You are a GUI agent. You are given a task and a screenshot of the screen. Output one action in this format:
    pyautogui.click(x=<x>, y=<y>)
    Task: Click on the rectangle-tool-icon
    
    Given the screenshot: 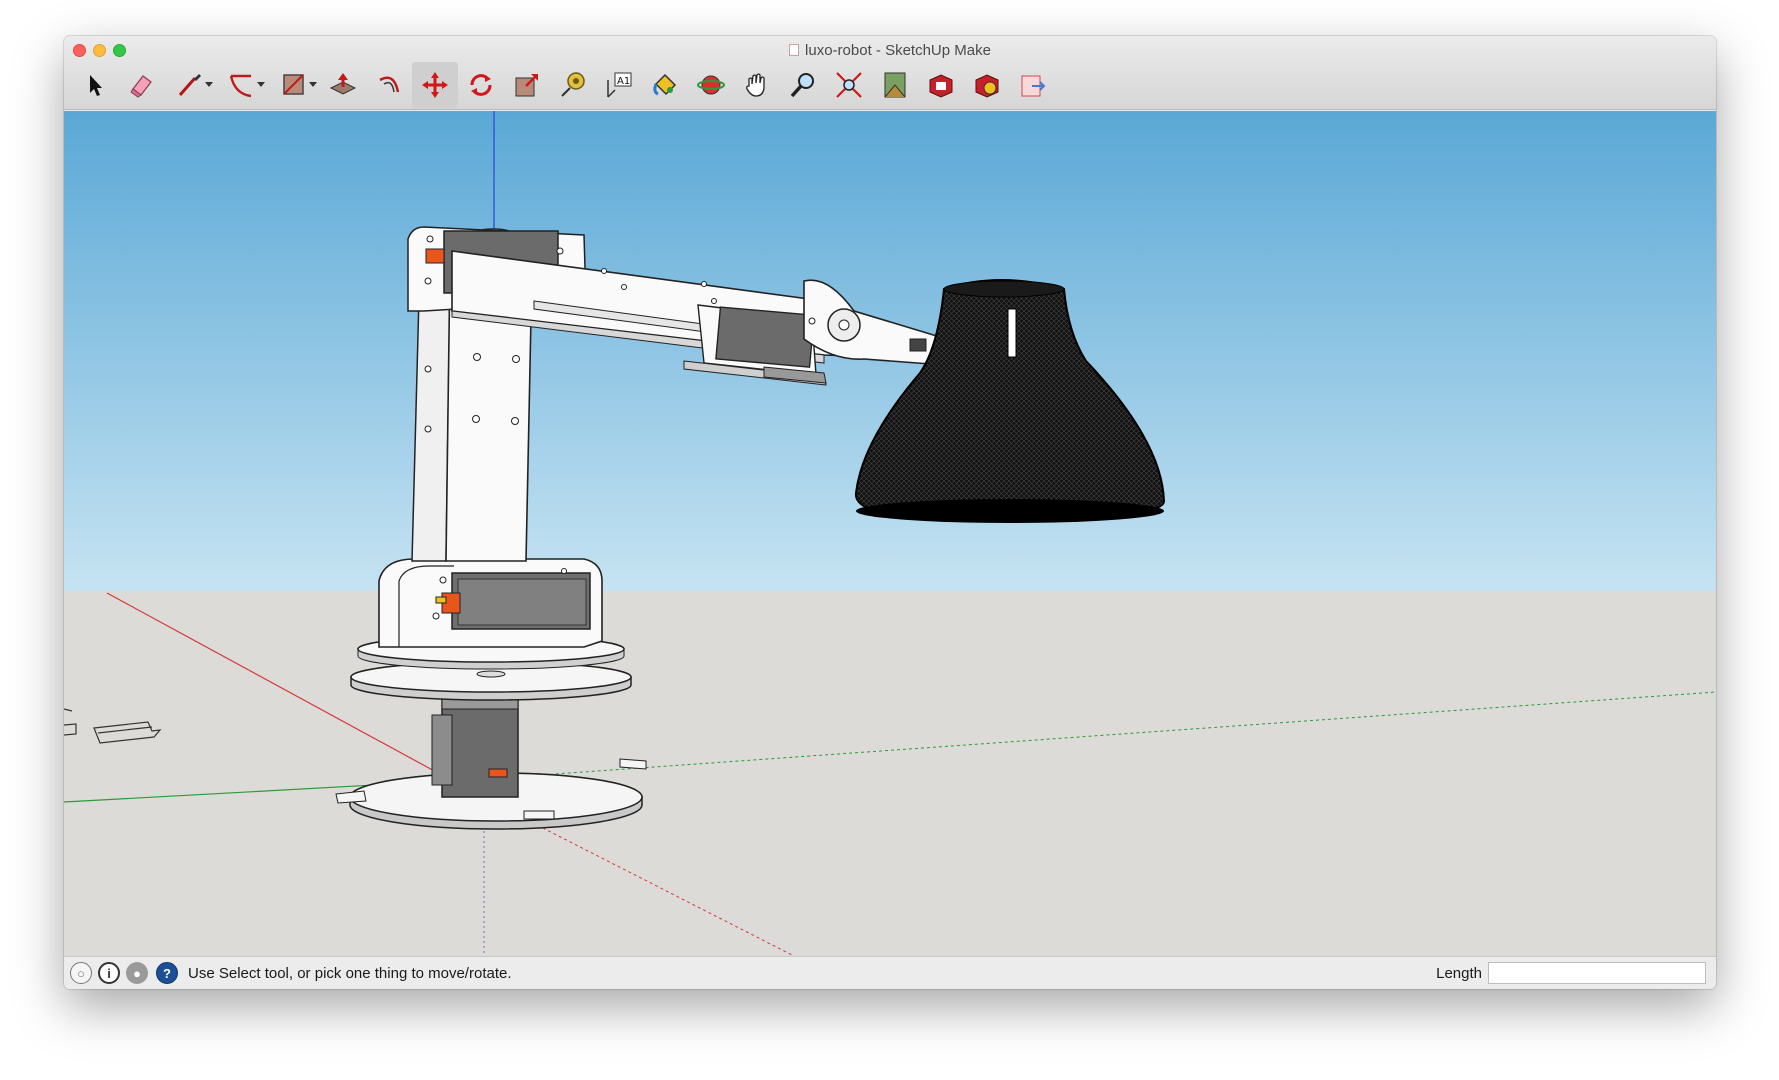 What is the action you would take?
    pyautogui.click(x=293, y=84)
    